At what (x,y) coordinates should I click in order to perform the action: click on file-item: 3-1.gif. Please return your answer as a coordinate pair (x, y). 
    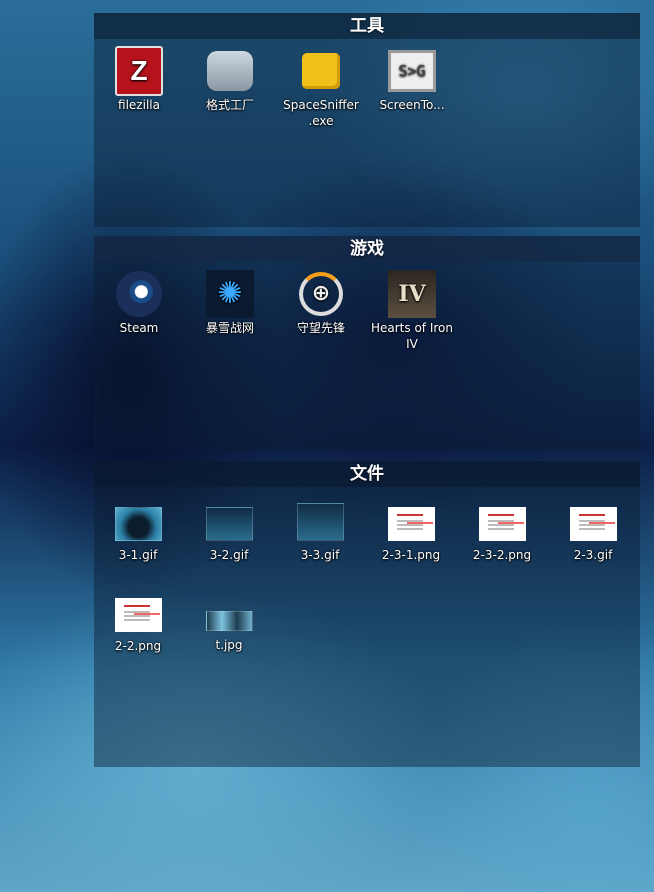
    Looking at the image, I should click on (138, 535).